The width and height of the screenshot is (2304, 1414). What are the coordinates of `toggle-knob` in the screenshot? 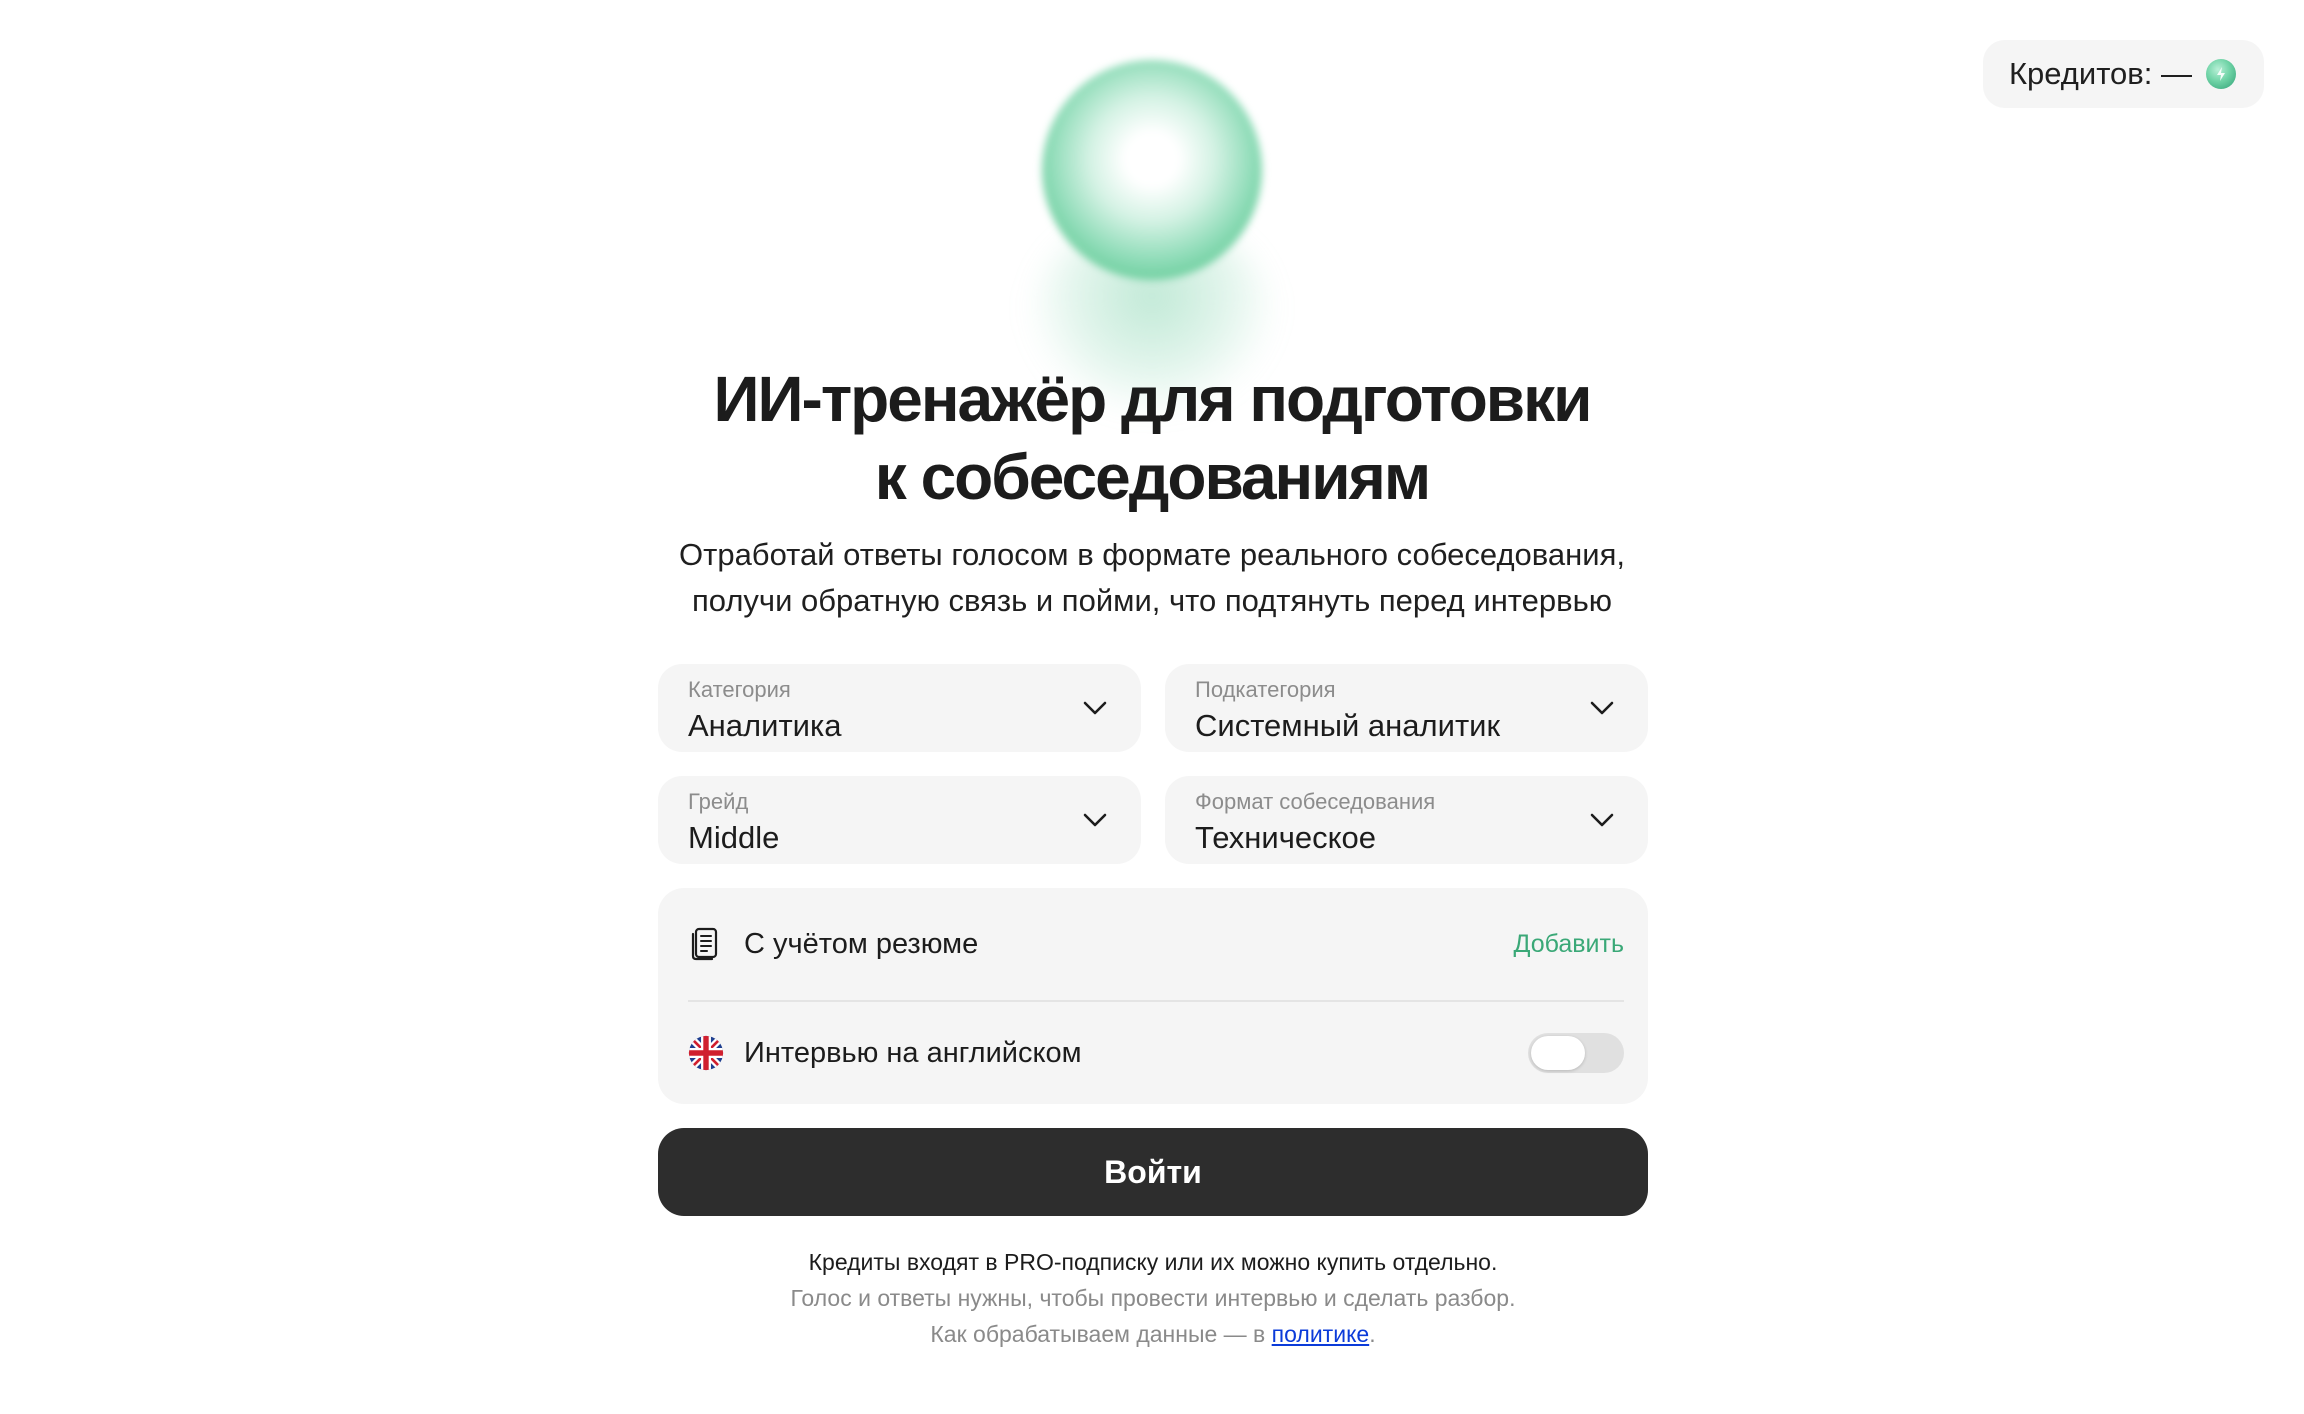 It's located at (1558, 1053).